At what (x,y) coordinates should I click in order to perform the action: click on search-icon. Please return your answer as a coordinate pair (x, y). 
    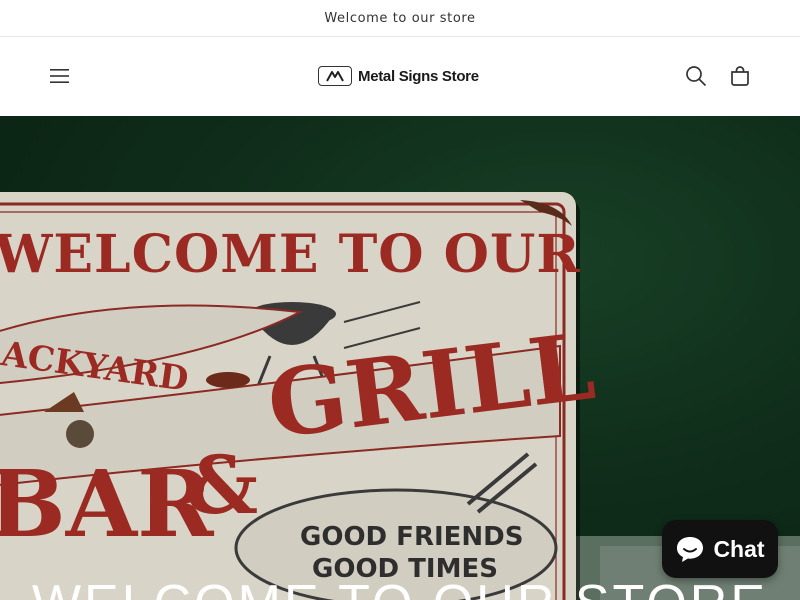
    Looking at the image, I should click on (696, 76).